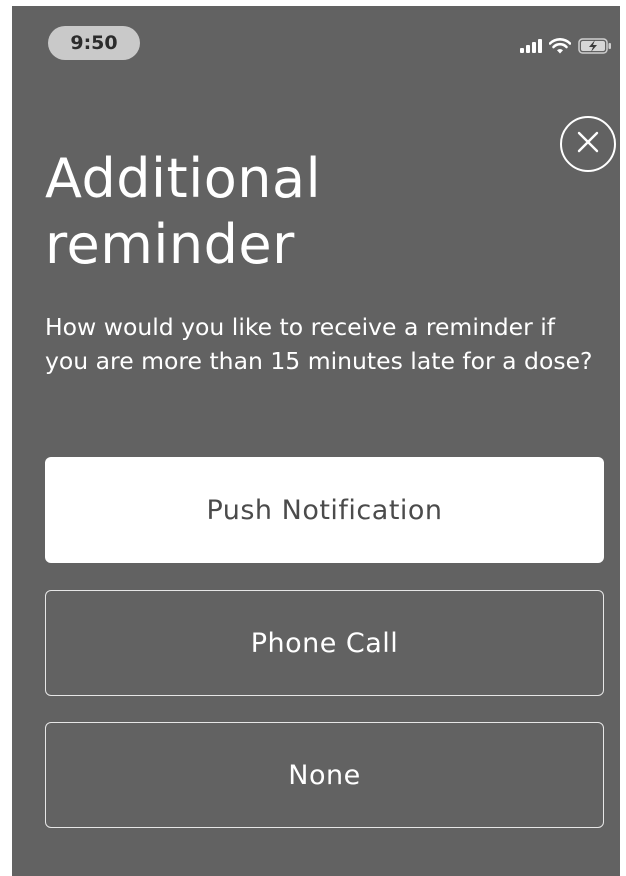  Describe the element at coordinates (560, 46) in the screenshot. I see `wifi-icon` at that location.